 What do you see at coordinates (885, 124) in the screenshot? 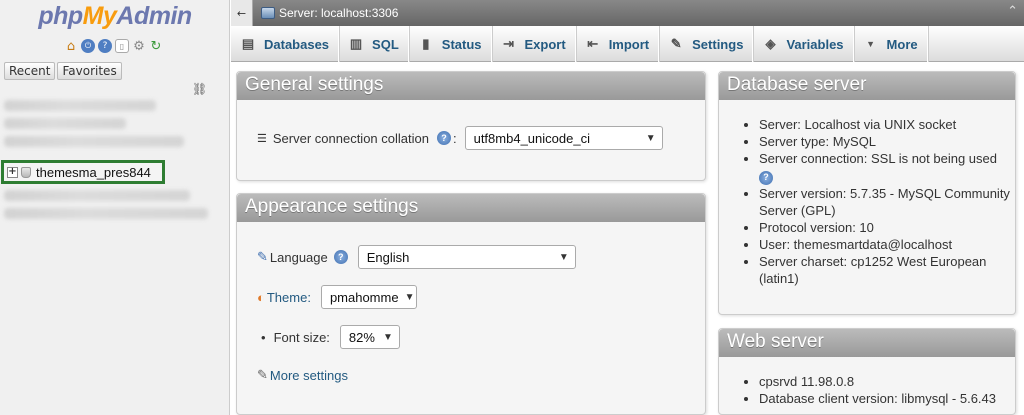
I see `list-item: Server: Localhost via UNIX socket` at bounding box center [885, 124].